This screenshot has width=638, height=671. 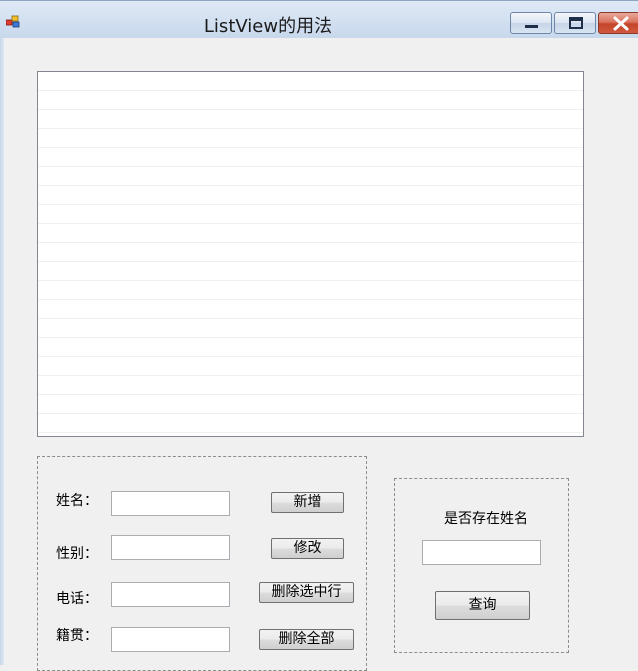 I want to click on close-button, so click(x=618, y=23).